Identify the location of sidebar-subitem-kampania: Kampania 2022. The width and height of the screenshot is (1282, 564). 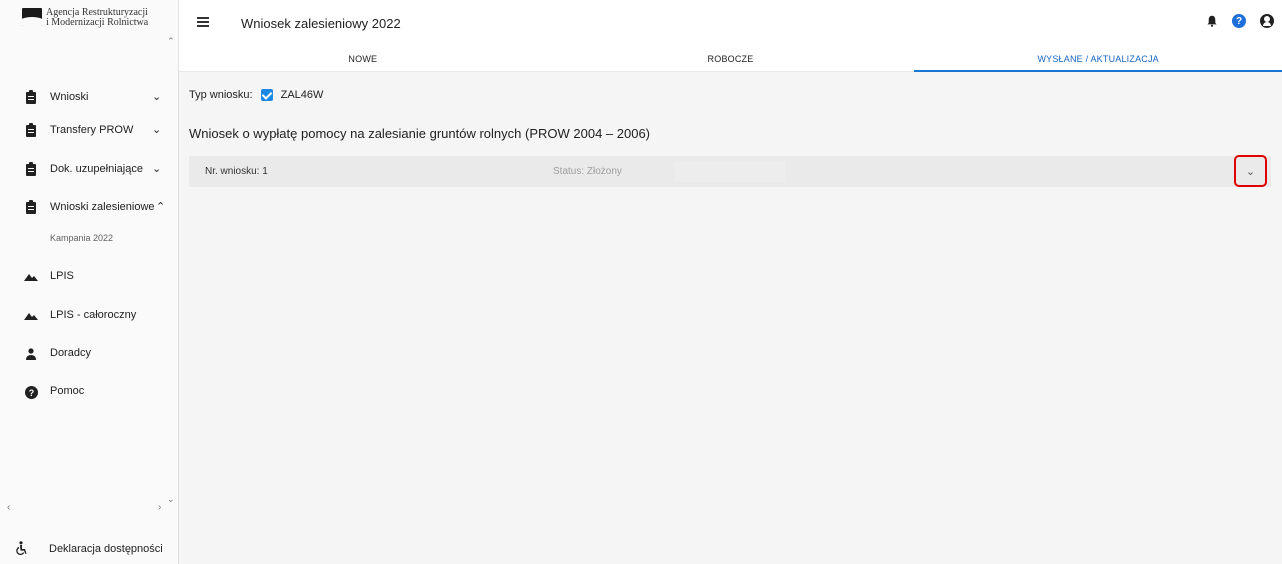
(81, 238).